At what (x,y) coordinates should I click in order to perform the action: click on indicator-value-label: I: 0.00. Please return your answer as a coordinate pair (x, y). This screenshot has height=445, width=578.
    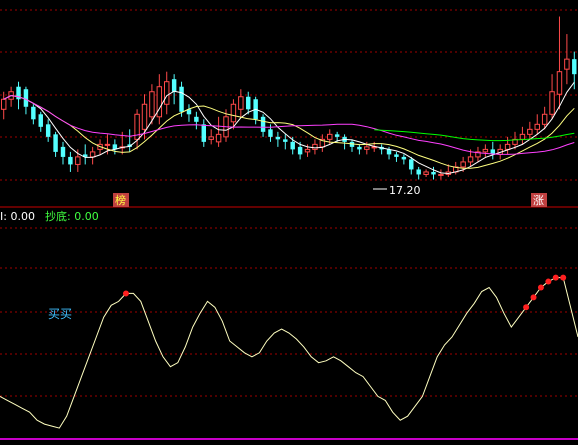
    Looking at the image, I should click on (17, 216).